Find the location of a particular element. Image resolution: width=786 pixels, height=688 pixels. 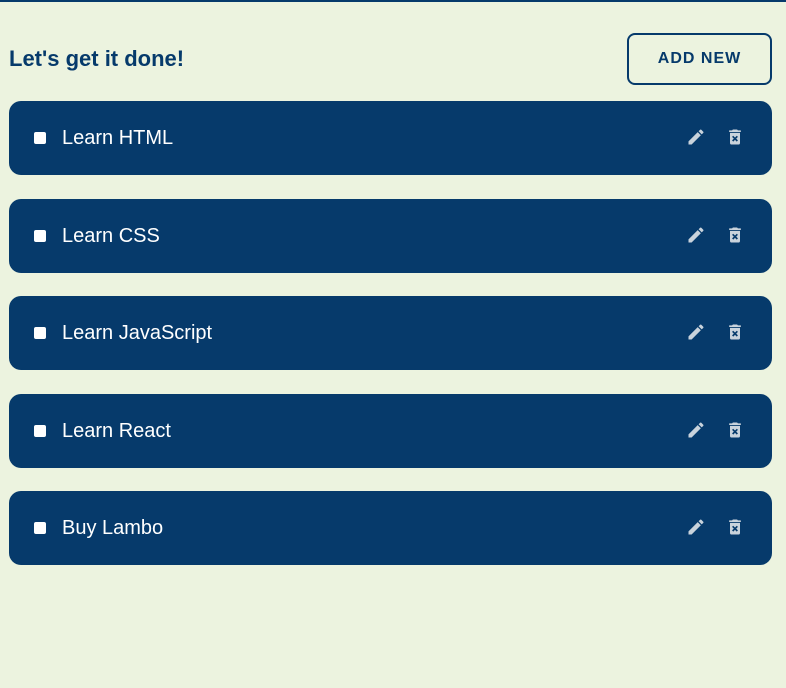

task-label: Learn HTML is located at coordinates (118, 138).